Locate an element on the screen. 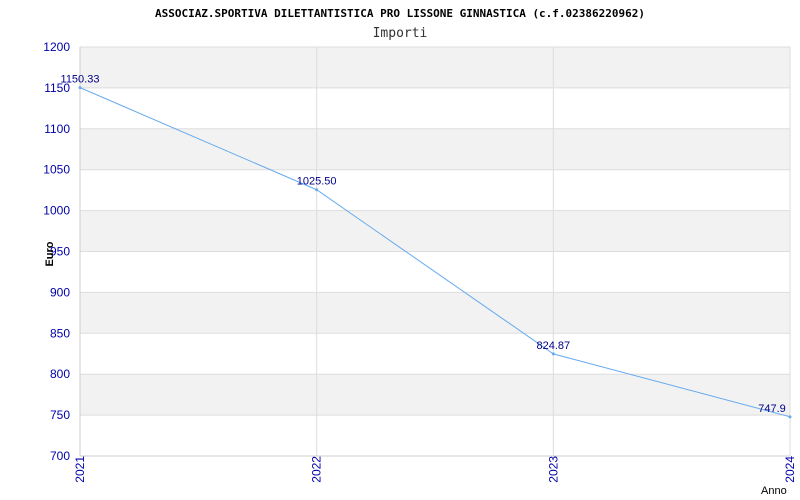  y-tick-label: 1200 is located at coordinates (56, 47).